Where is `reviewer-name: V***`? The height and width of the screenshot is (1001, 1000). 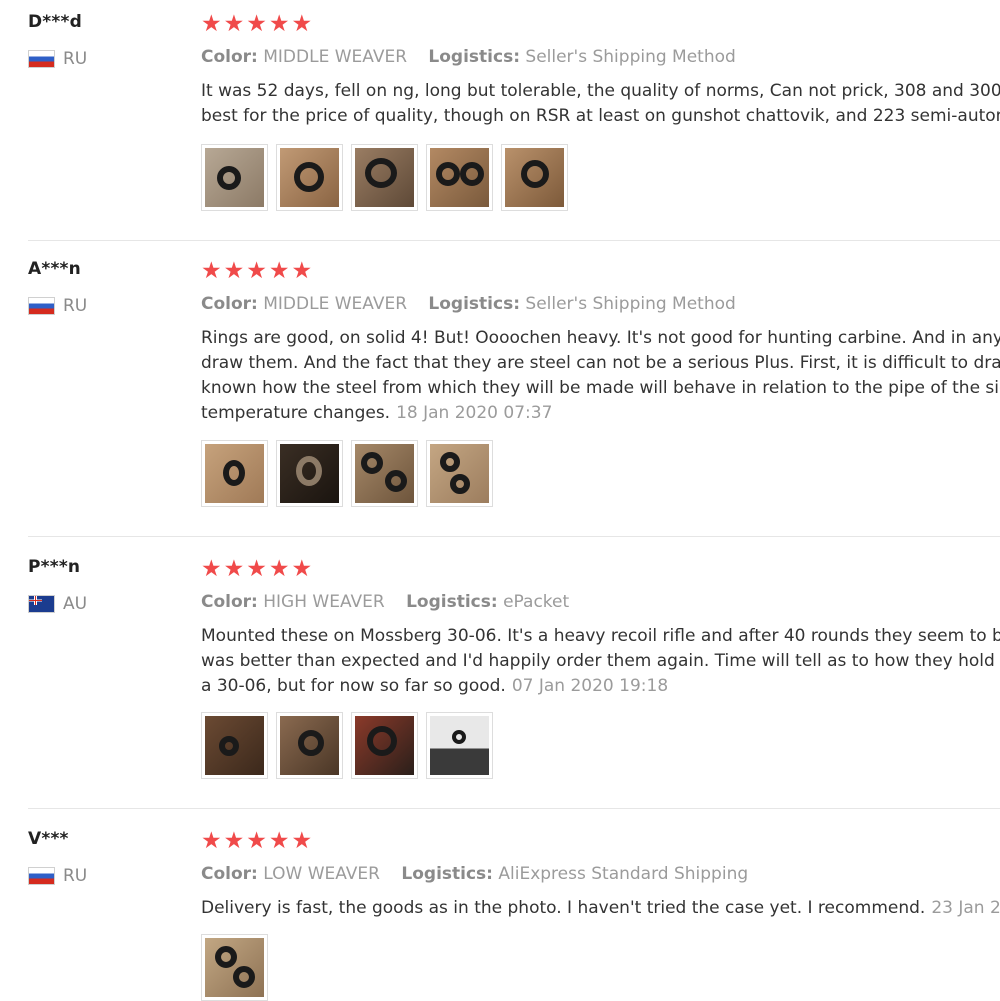 reviewer-name: V*** is located at coordinates (48, 839).